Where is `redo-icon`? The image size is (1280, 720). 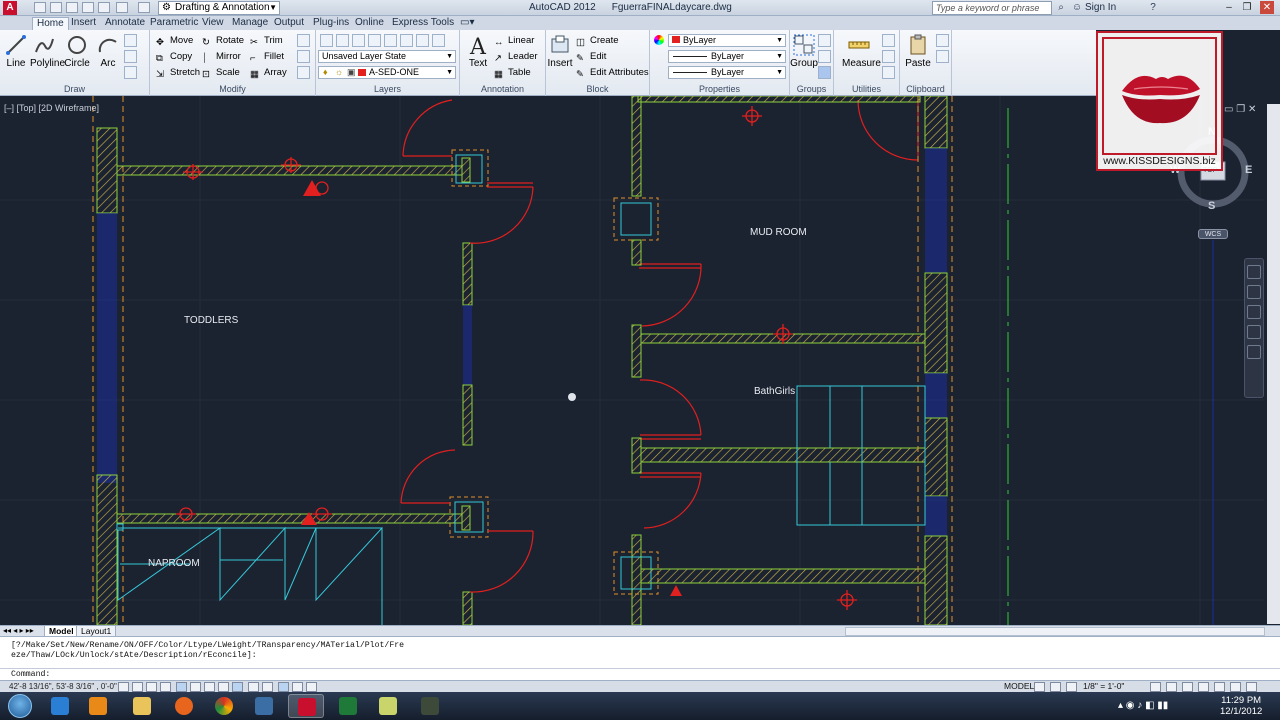
redo-icon is located at coordinates (144, 7).